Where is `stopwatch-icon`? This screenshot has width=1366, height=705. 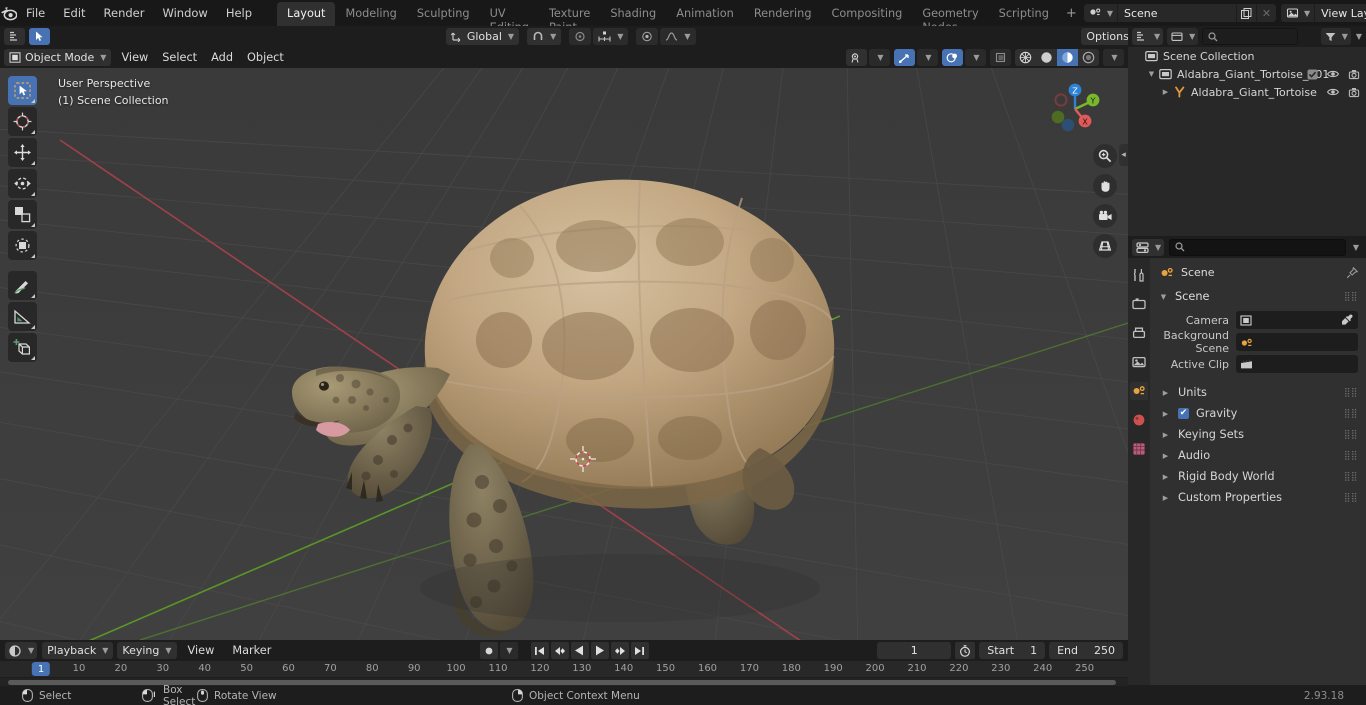
stopwatch-icon is located at coordinates (965, 650).